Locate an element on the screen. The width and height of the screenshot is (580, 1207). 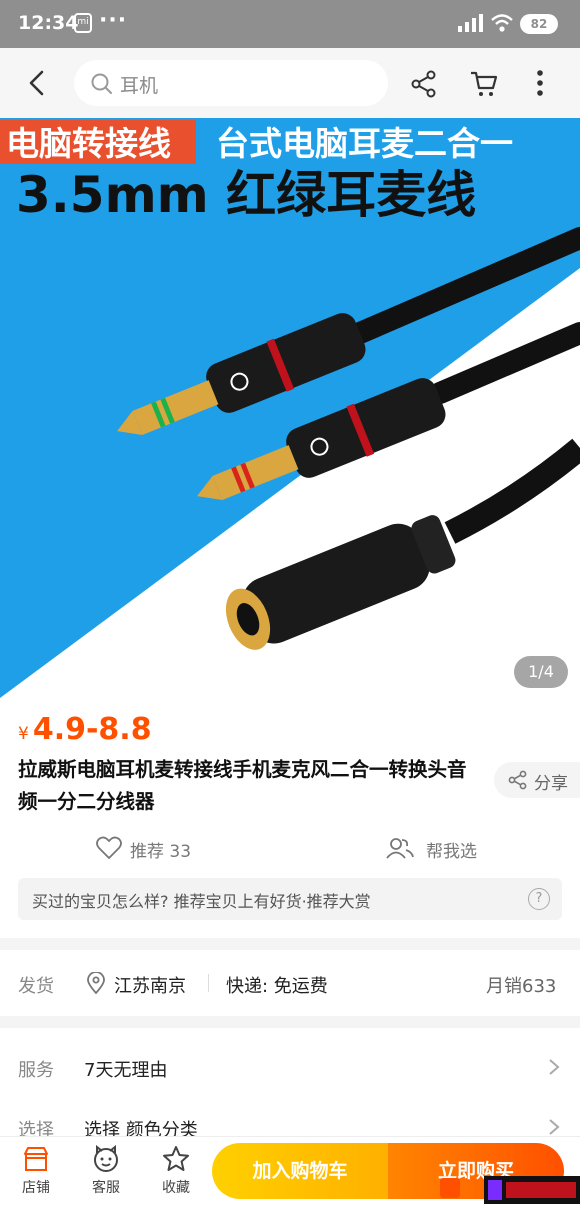
ship-from-location: 江苏南京 is located at coordinates (150, 986).